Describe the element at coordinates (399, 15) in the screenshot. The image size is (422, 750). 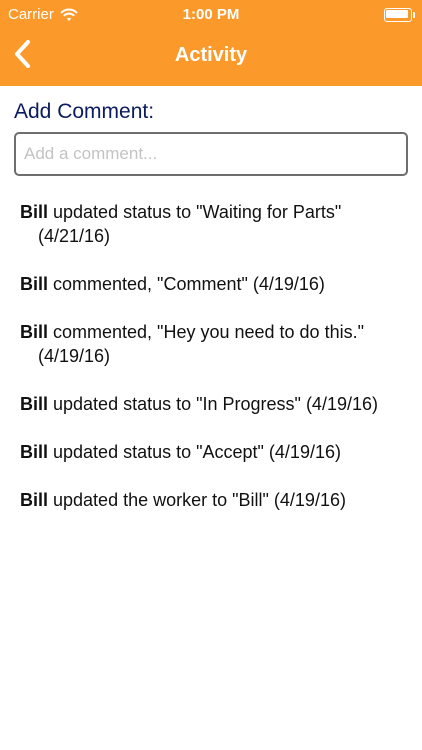
I see `battery-icon` at that location.